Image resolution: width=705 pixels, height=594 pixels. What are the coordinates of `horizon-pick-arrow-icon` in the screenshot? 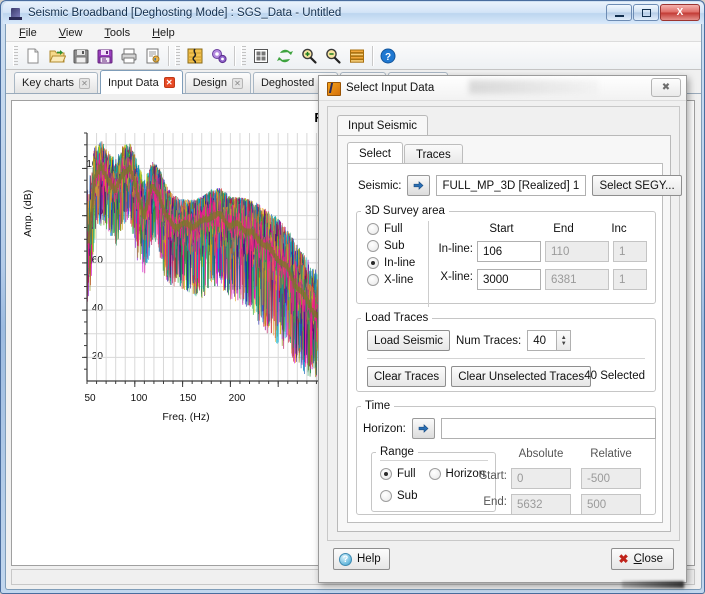 It's located at (423, 428).